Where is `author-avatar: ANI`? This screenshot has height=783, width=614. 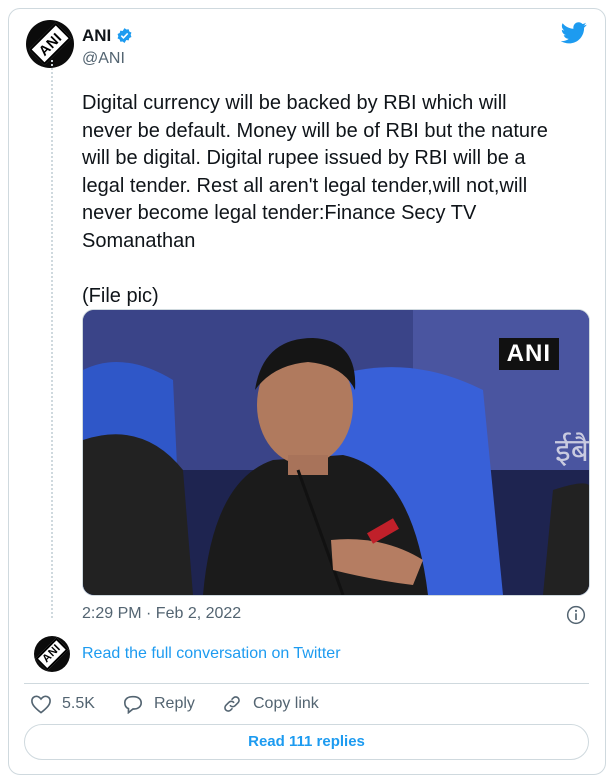
author-avatar: ANI is located at coordinates (50, 44).